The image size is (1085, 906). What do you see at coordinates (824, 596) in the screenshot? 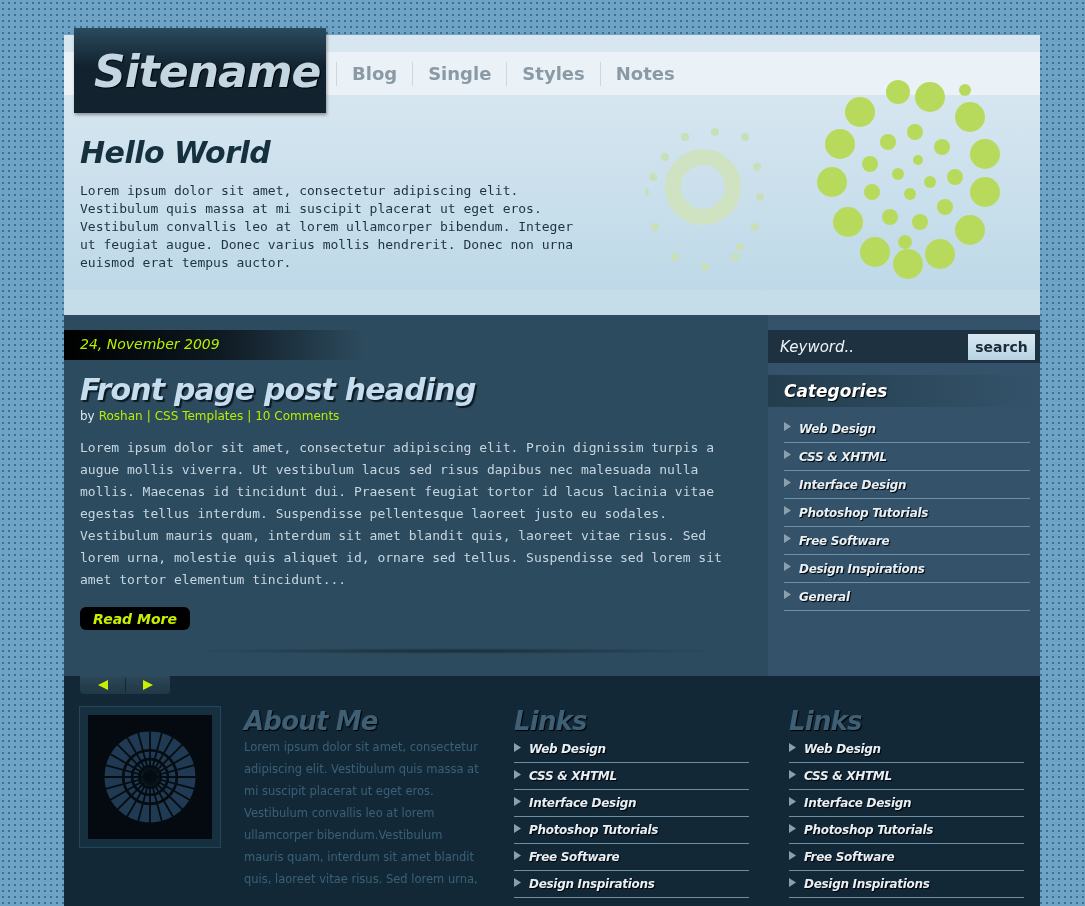
I see `category-link: General` at bounding box center [824, 596].